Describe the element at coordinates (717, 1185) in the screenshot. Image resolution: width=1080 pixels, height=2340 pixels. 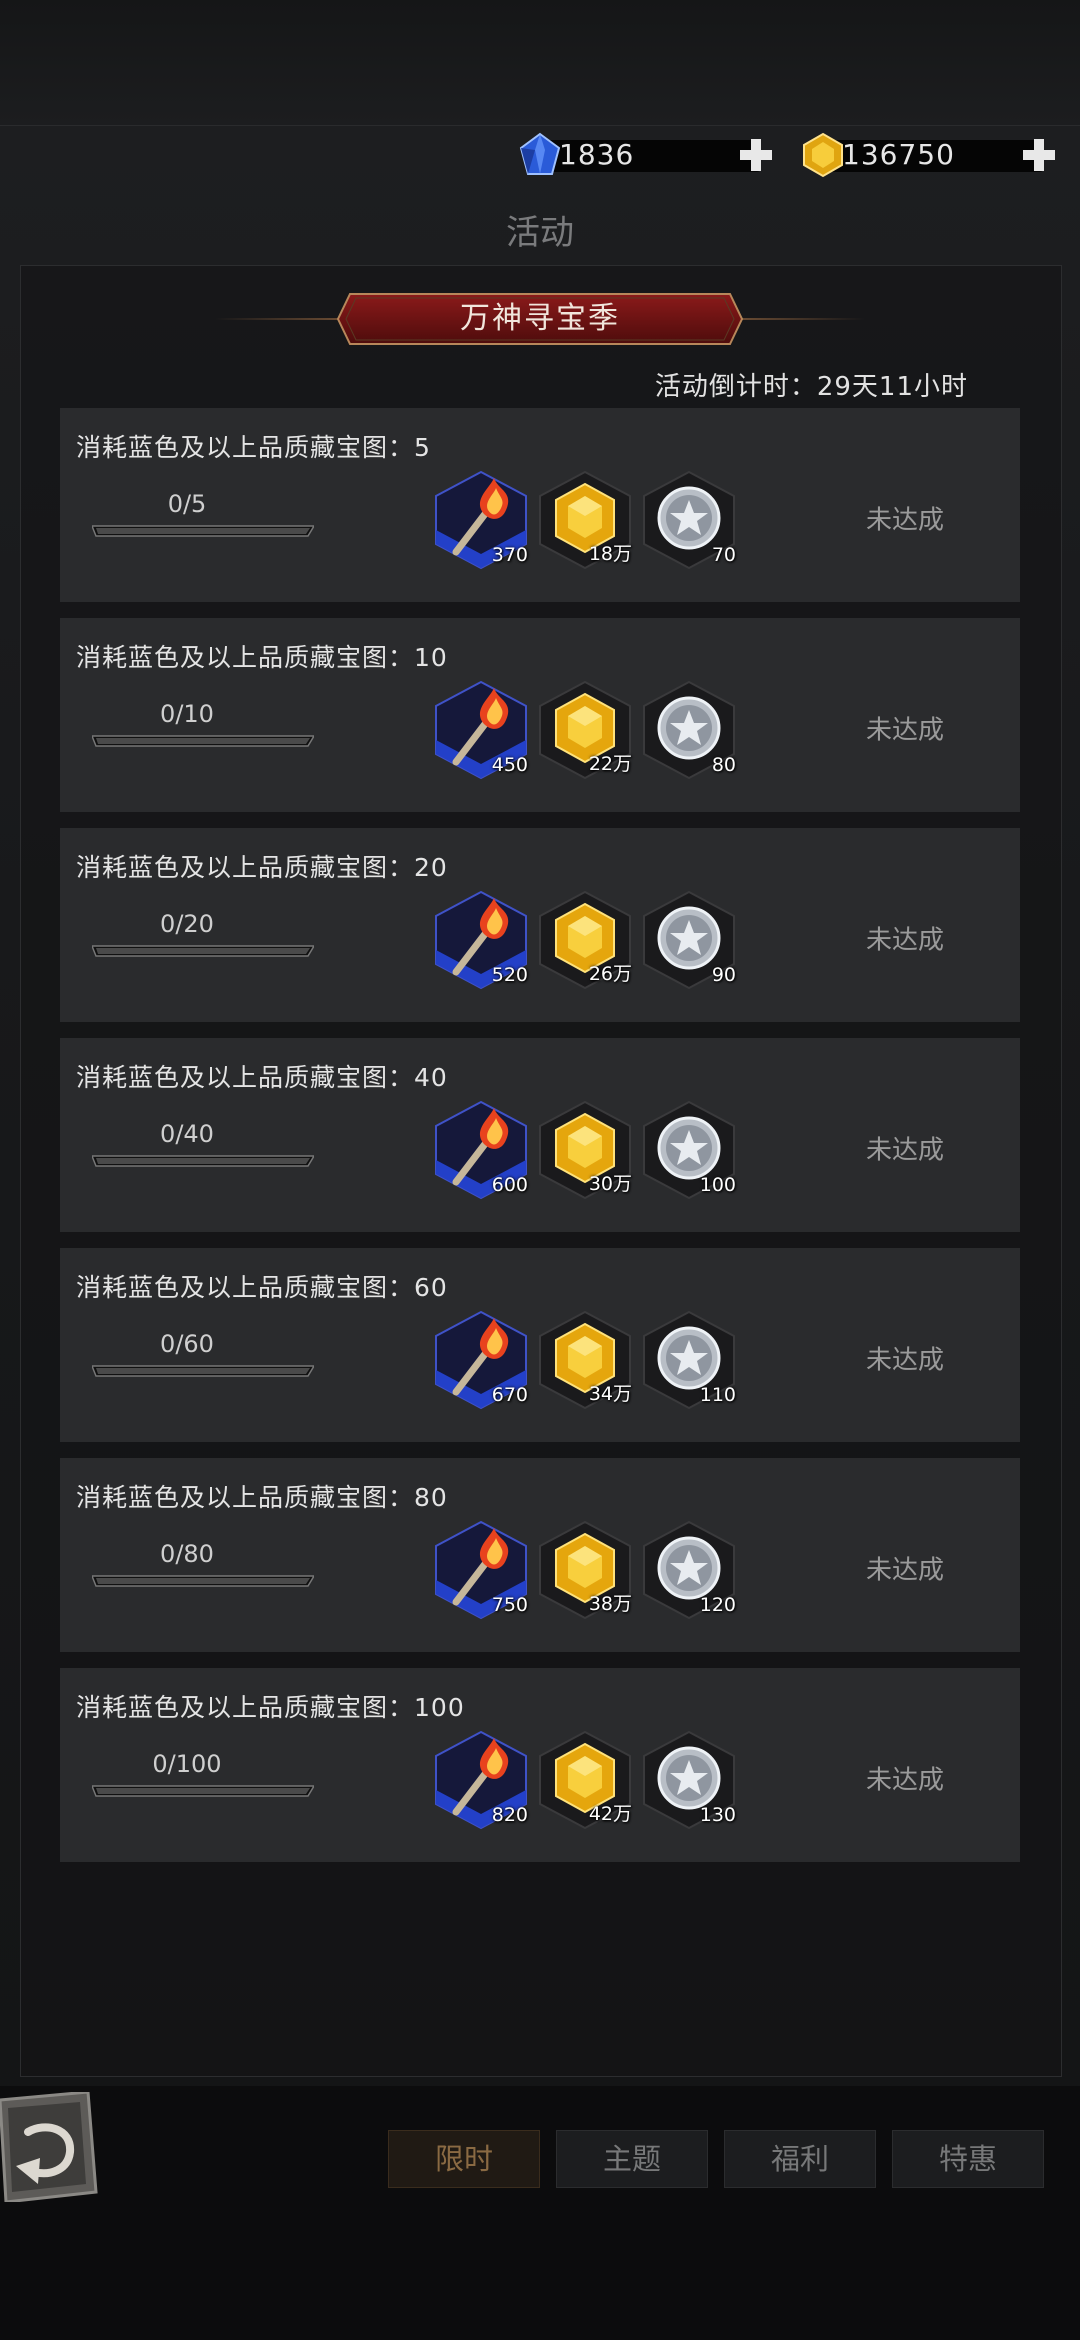
I see `reward-amount: 100` at that location.